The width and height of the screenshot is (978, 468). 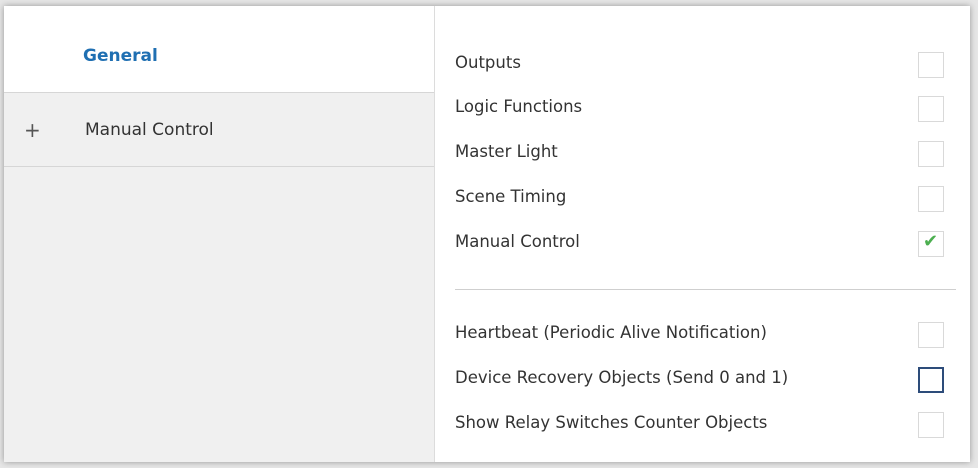 What do you see at coordinates (702, 198) in the screenshot?
I see `option-row-scene-timing: Scene Timing` at bounding box center [702, 198].